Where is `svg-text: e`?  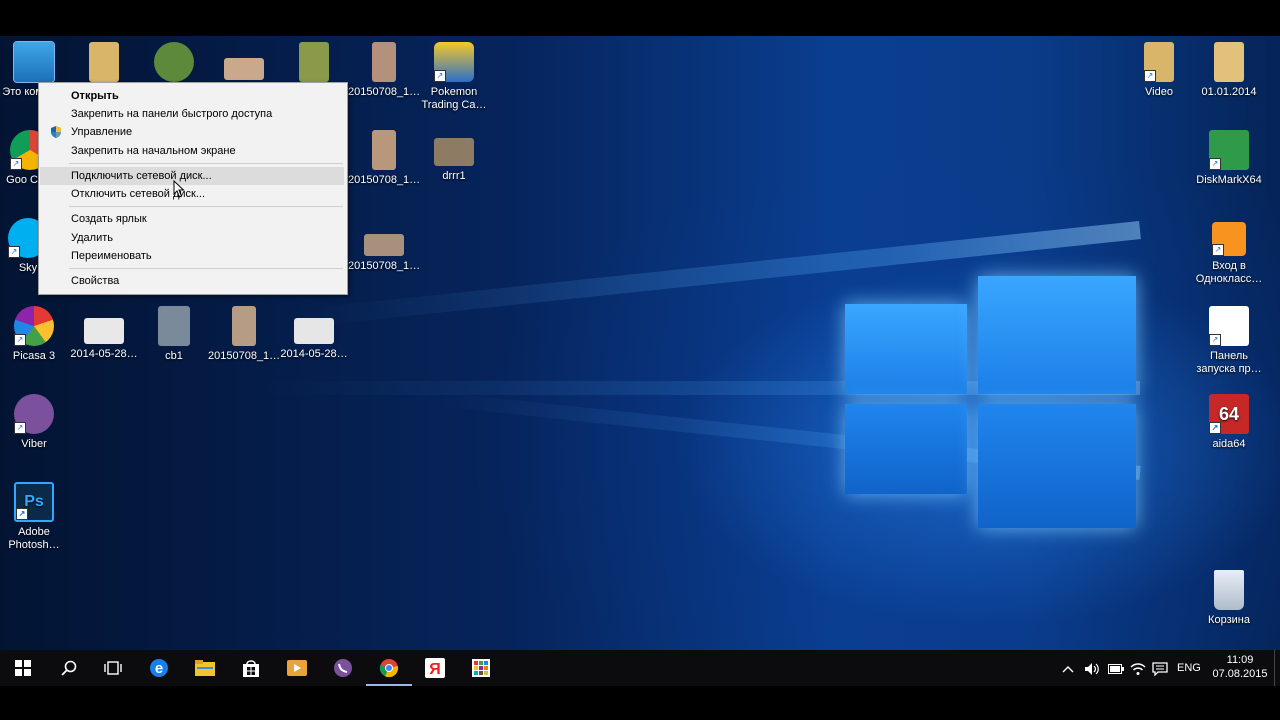 svg-text: e is located at coordinates (159, 668).